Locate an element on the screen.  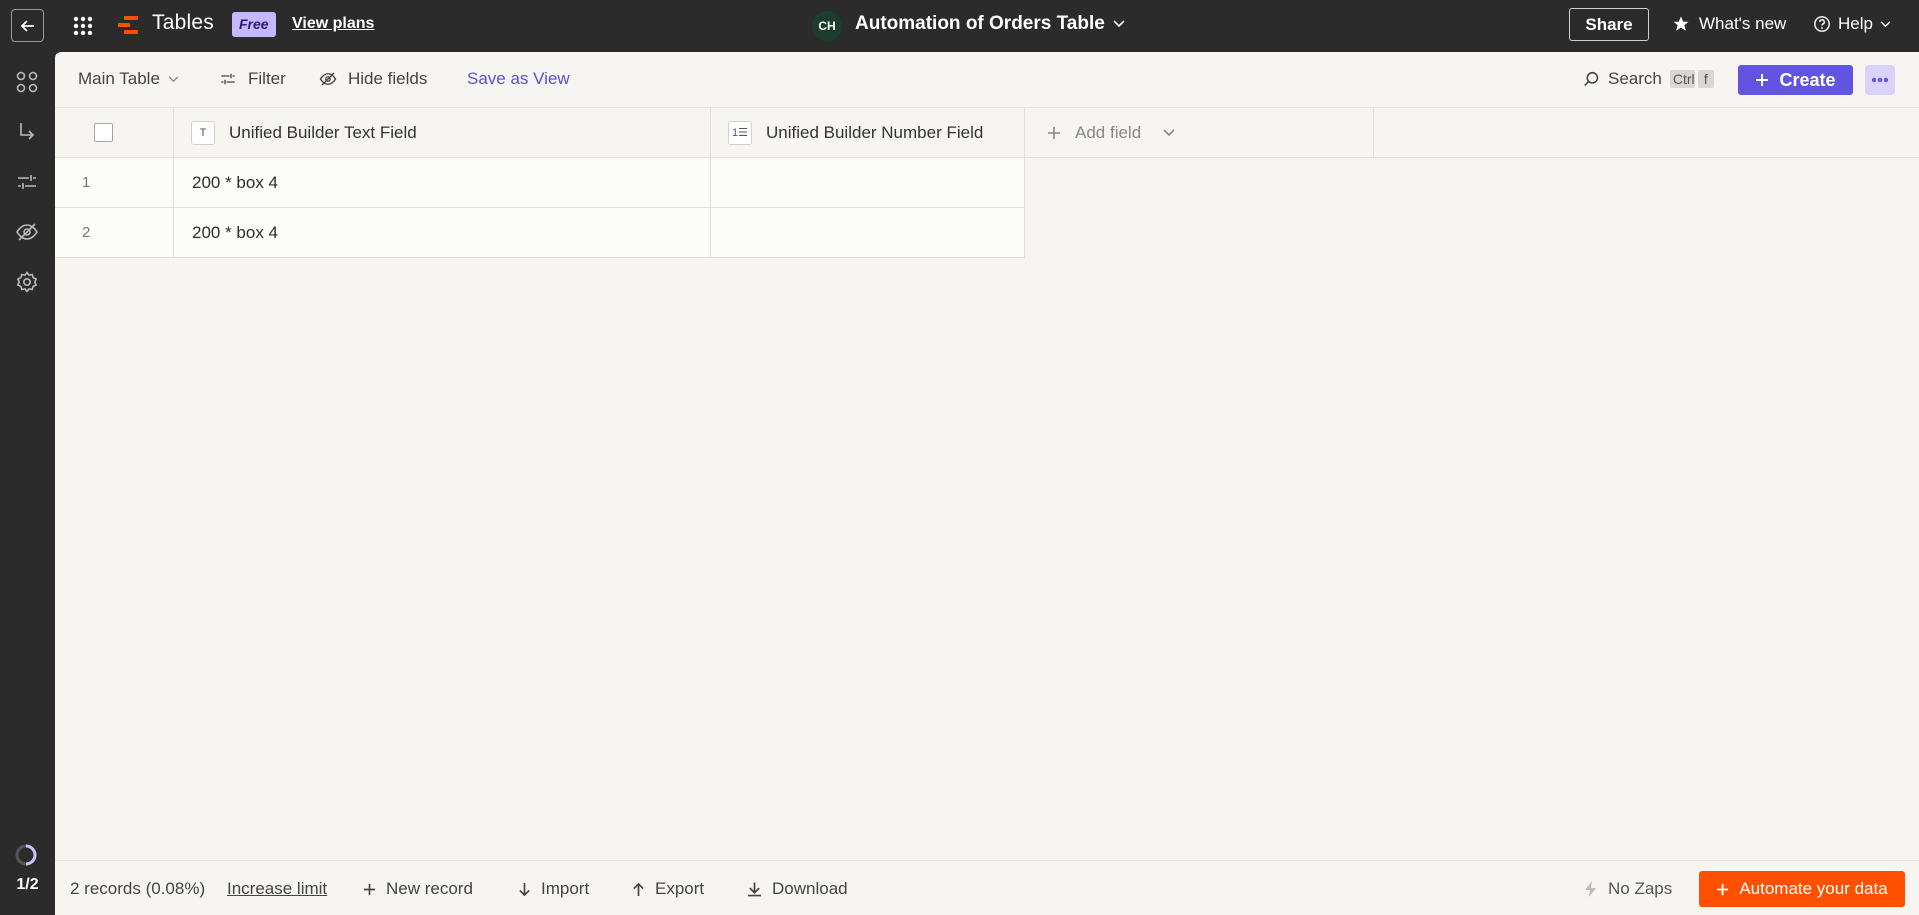
help-label: Help is located at coordinates (1855, 23).